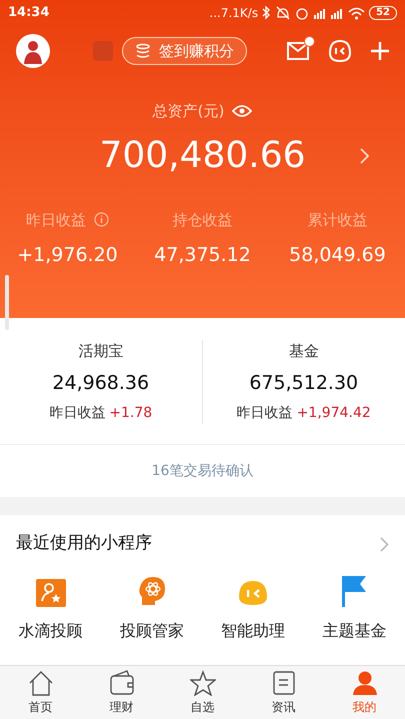 Image resolution: width=405 pixels, height=719 pixels. Describe the element at coordinates (338, 220) in the screenshot. I see `earnings-label: 累计收益` at that location.